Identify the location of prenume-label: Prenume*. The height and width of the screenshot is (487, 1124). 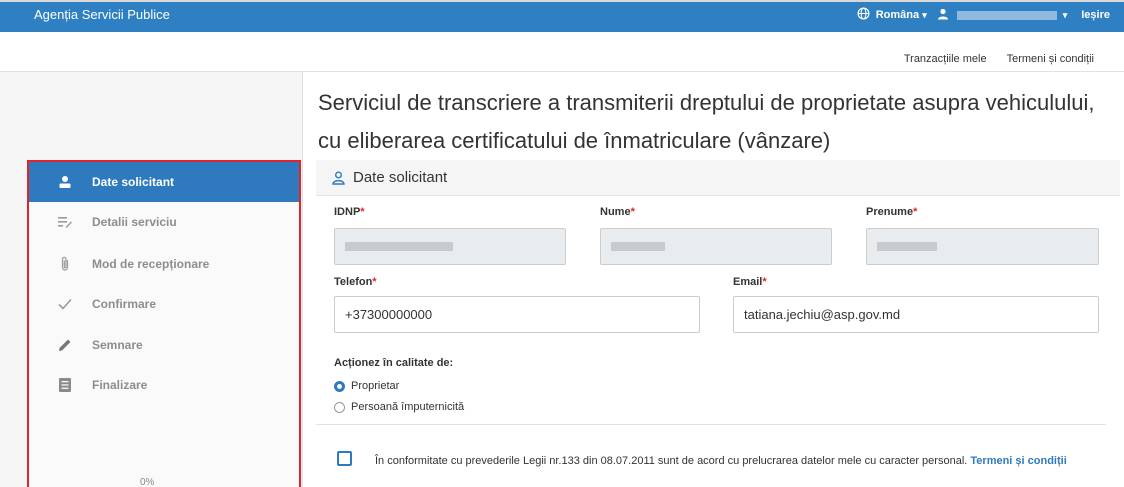
(892, 212).